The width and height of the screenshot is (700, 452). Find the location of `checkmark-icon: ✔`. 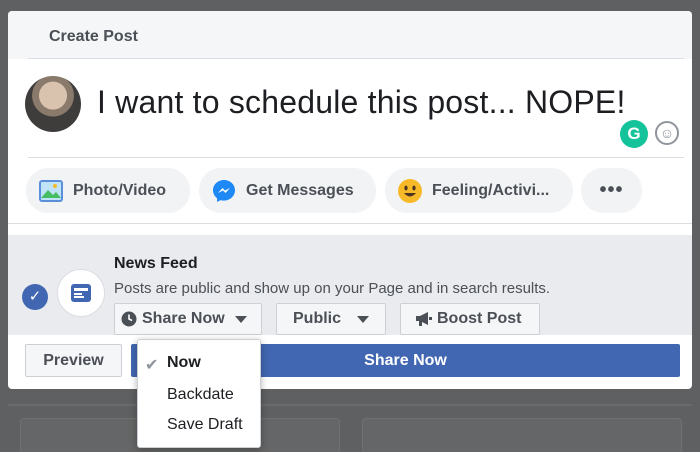

checkmark-icon: ✔ is located at coordinates (152, 365).